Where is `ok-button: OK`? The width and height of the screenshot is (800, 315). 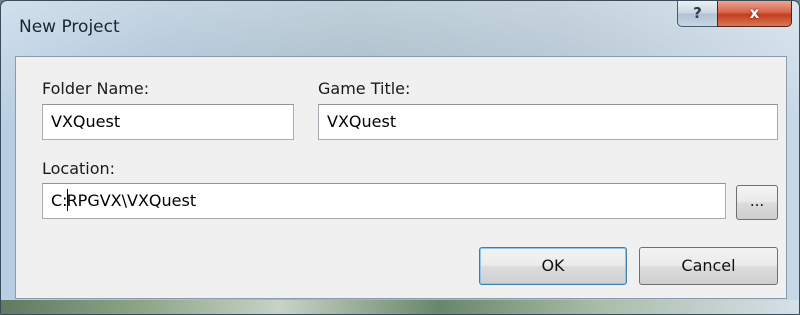 ok-button: OK is located at coordinates (553, 266).